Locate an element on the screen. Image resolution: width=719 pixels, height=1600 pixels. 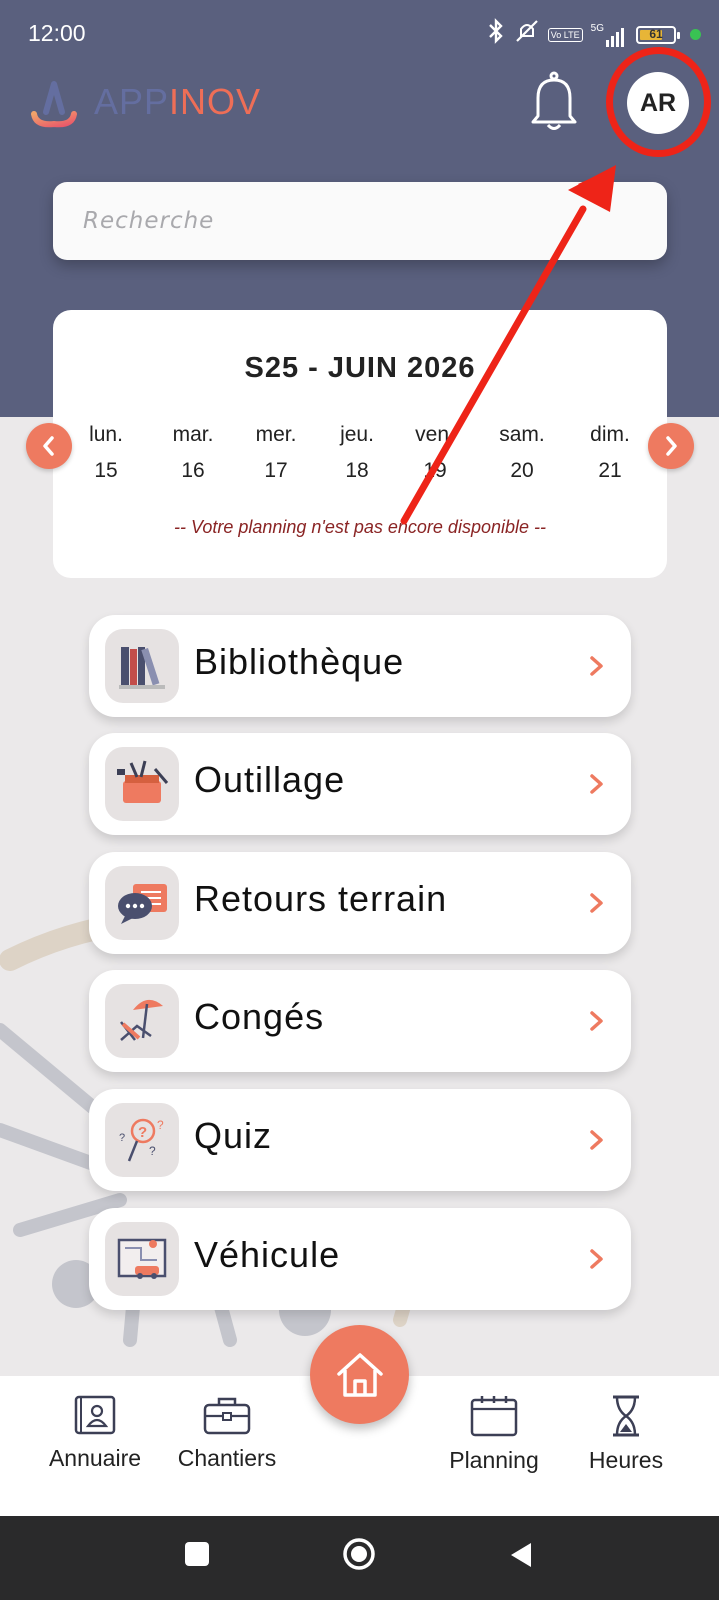
tab-planning: Planning is located at coordinates (494, 1434).